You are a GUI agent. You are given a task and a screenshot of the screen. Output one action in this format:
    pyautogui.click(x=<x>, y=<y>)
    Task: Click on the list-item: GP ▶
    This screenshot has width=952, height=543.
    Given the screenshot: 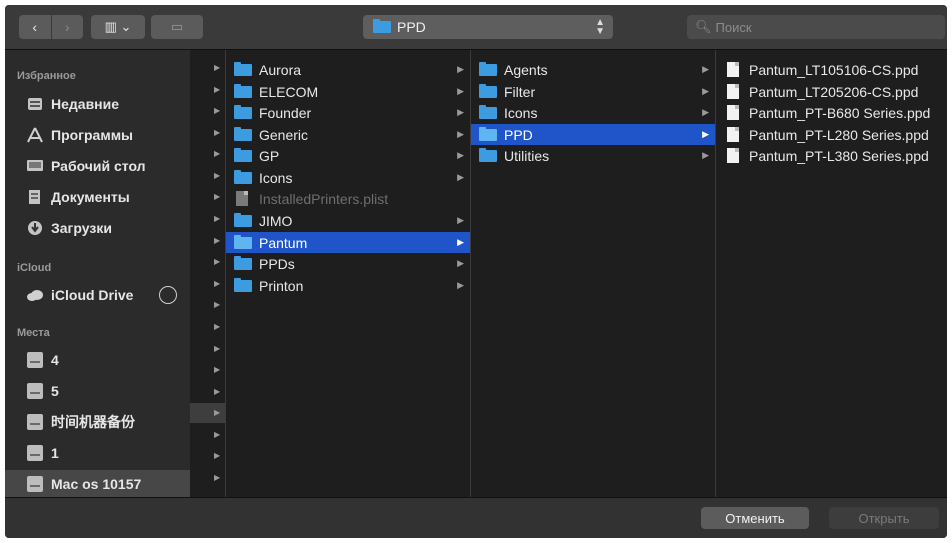 What is the action you would take?
    pyautogui.click(x=348, y=155)
    